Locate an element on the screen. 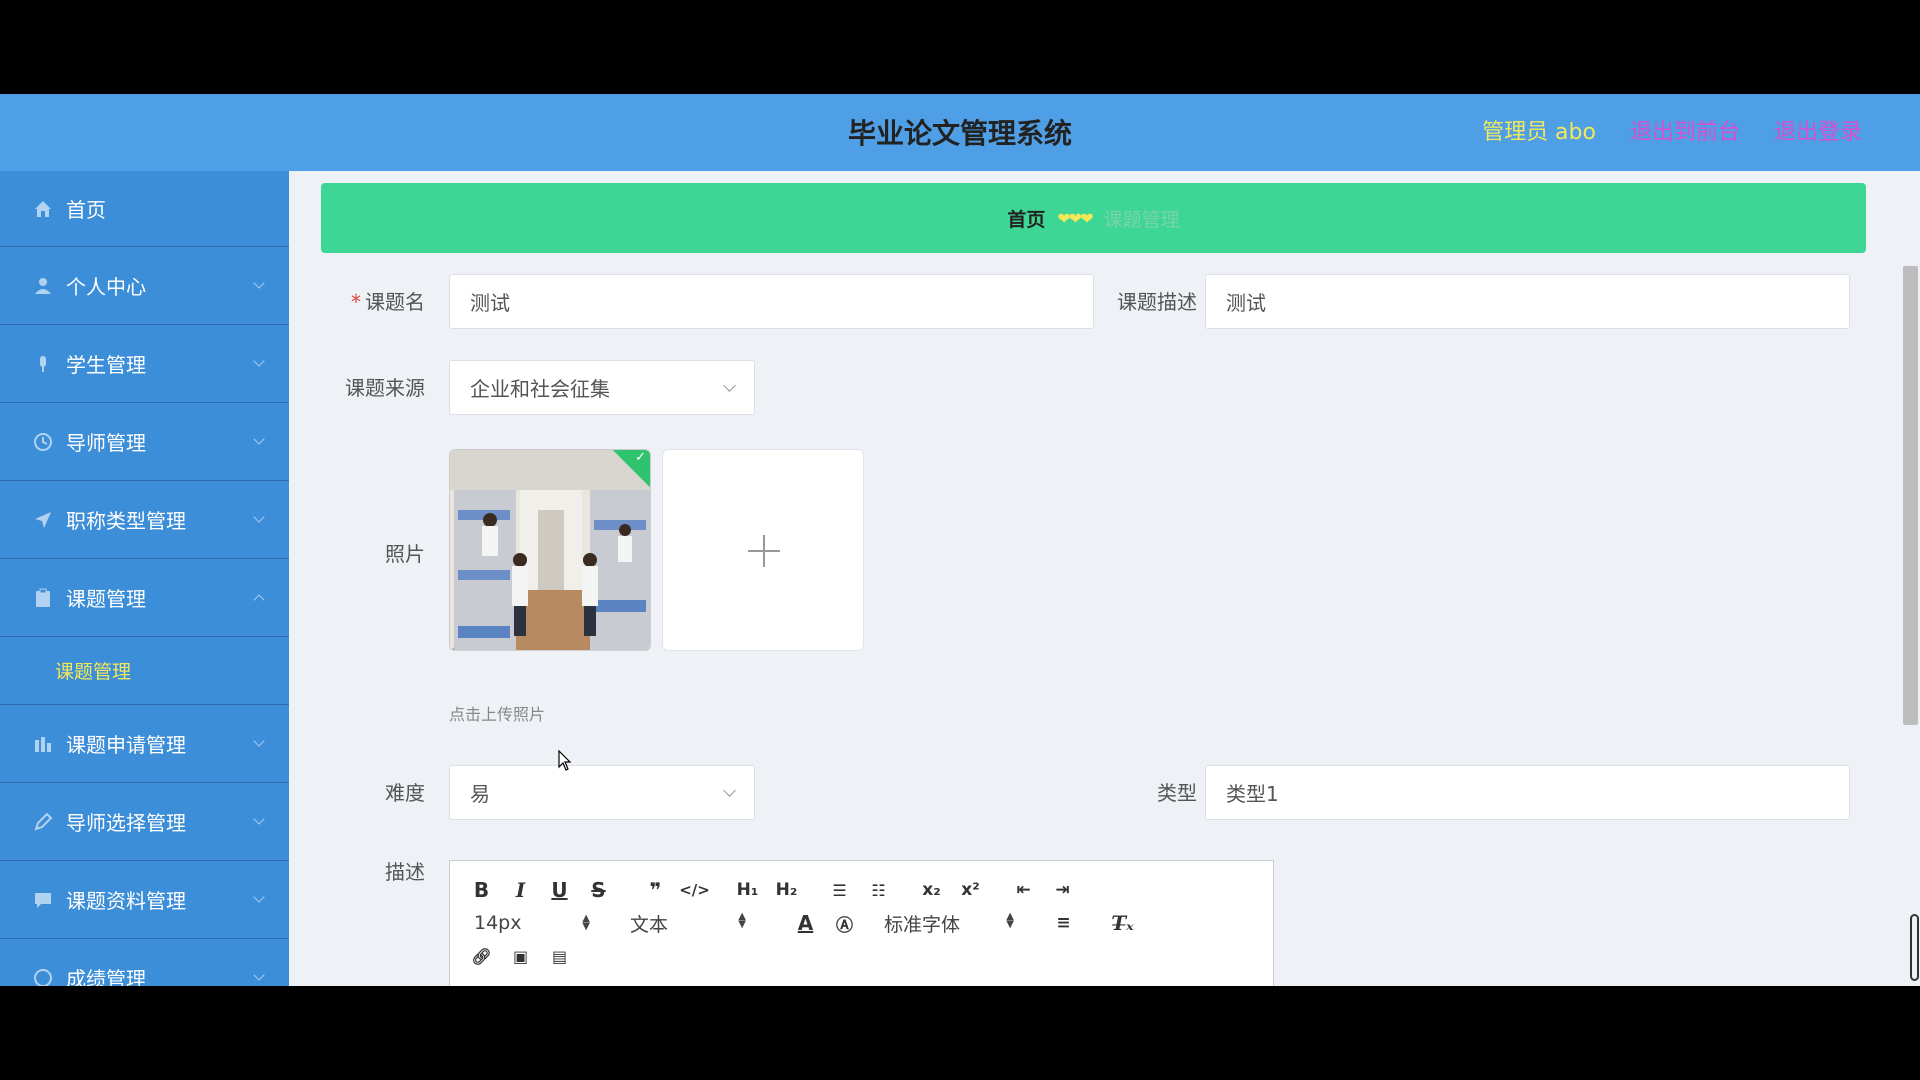 The width and height of the screenshot is (1920, 1080). page-scrollbar is located at coordinates (1910, 578).